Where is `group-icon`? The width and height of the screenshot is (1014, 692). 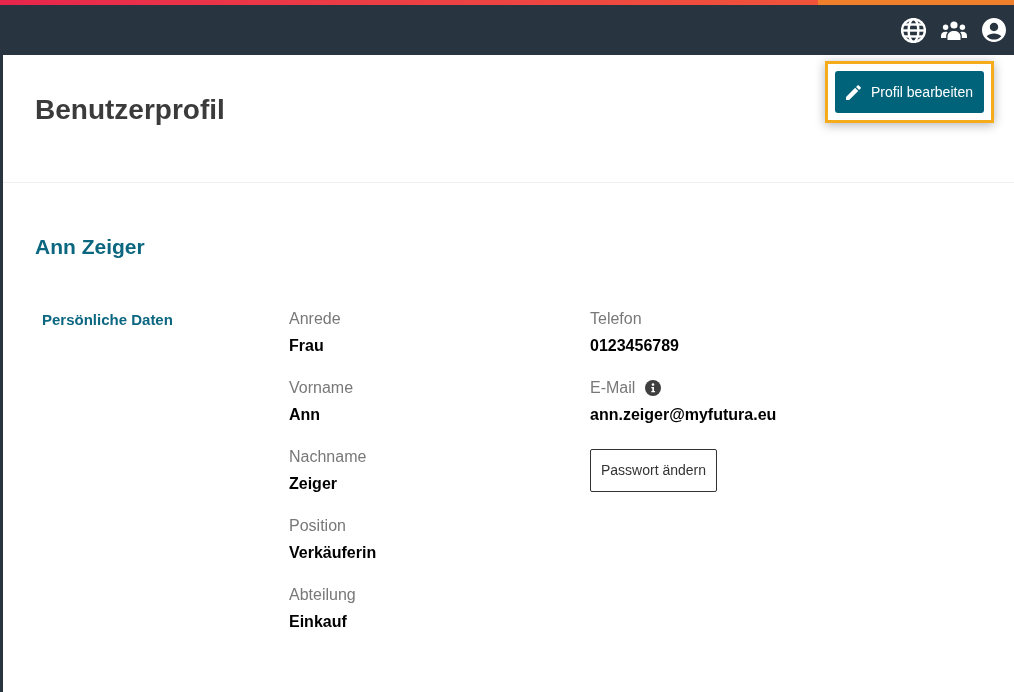 group-icon is located at coordinates (954, 30).